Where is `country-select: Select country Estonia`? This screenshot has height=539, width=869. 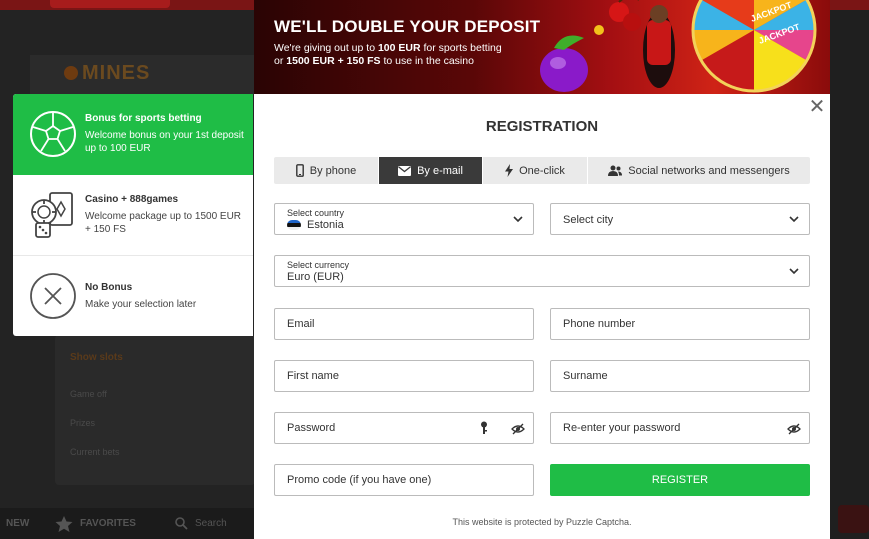 country-select: Select country Estonia is located at coordinates (404, 219).